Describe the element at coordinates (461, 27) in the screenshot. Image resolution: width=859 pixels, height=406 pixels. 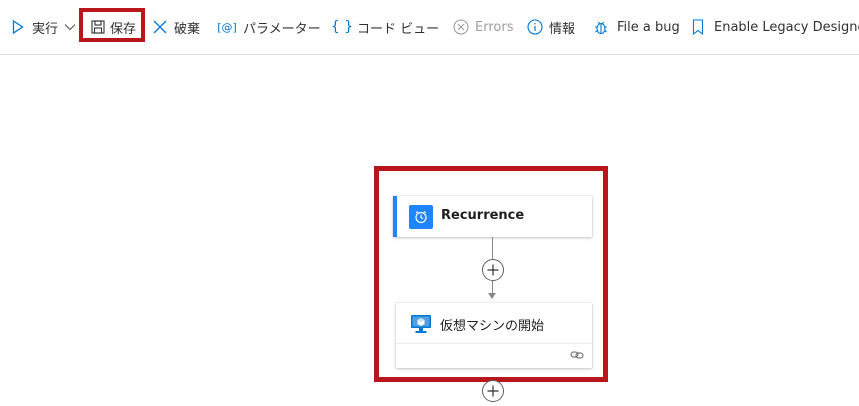
I see `error-circle-icon` at that location.